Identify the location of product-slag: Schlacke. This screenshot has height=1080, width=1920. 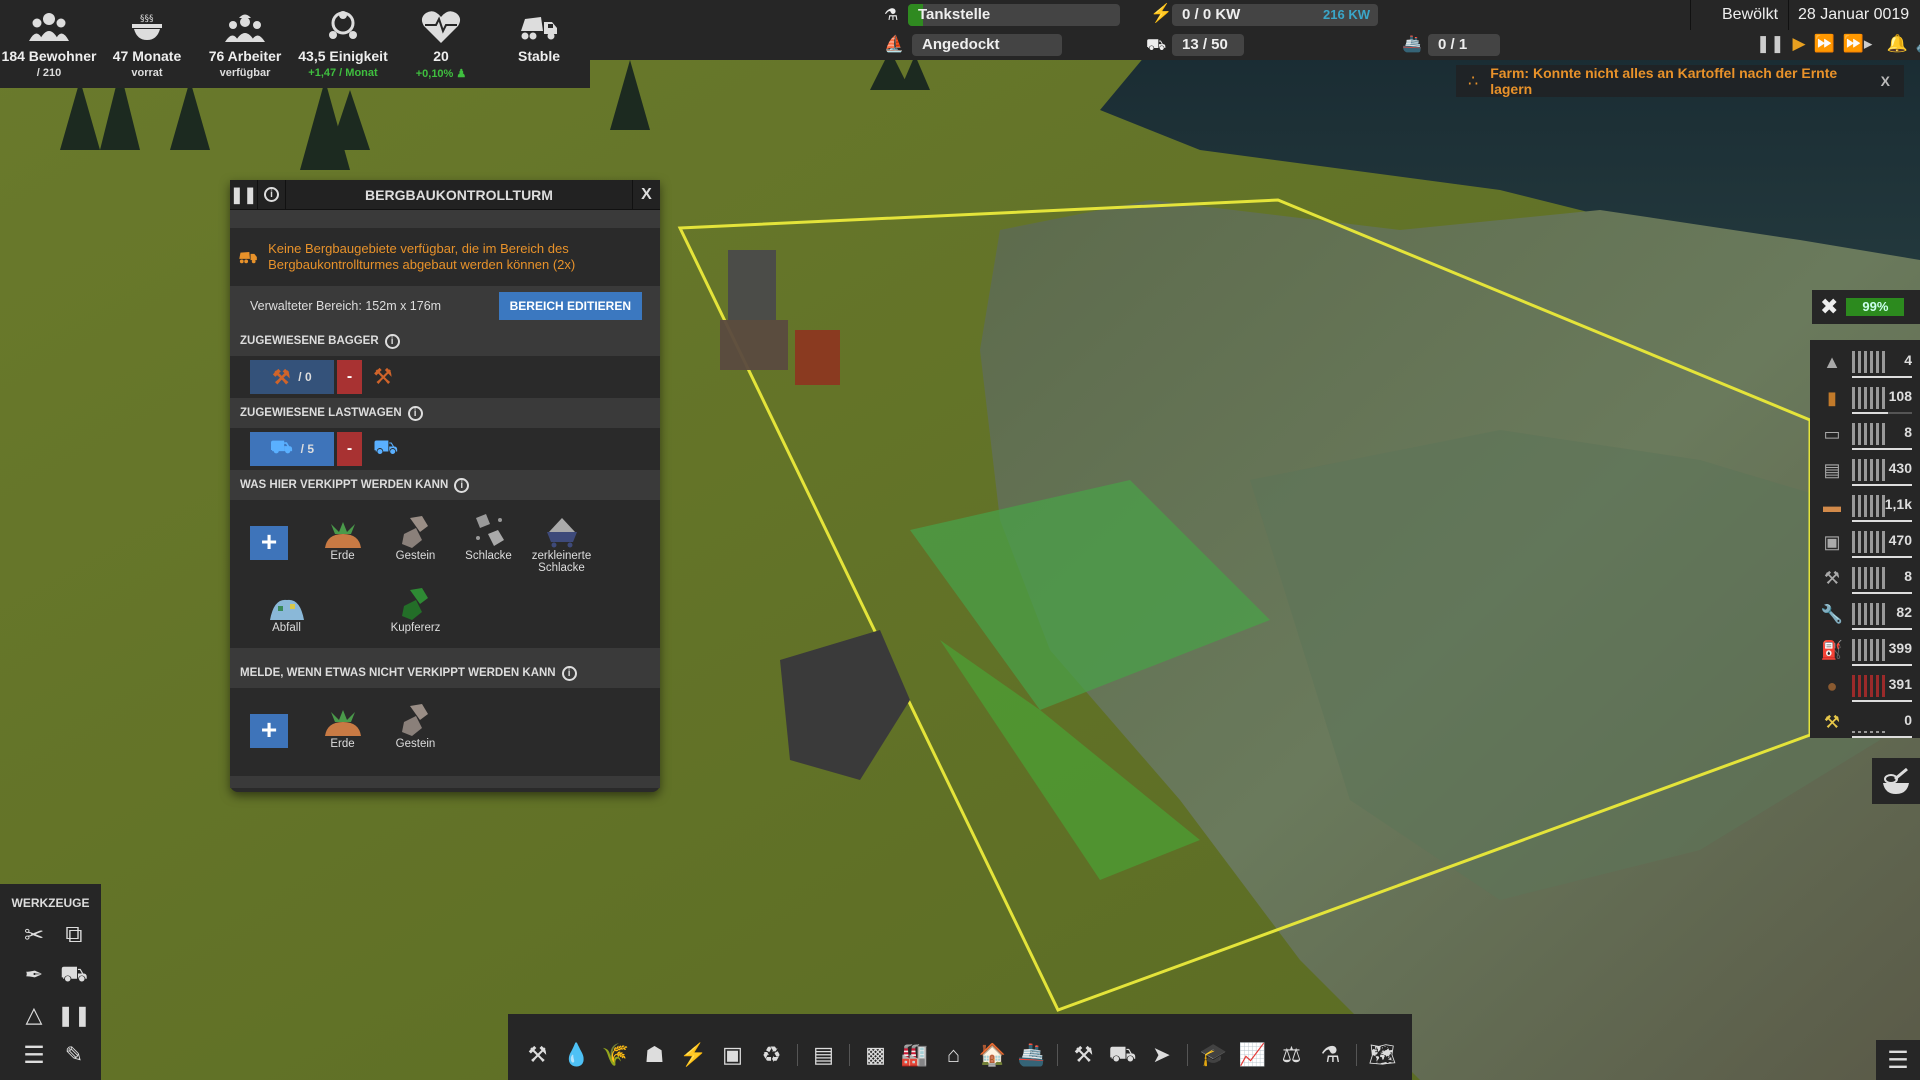
(488, 543).